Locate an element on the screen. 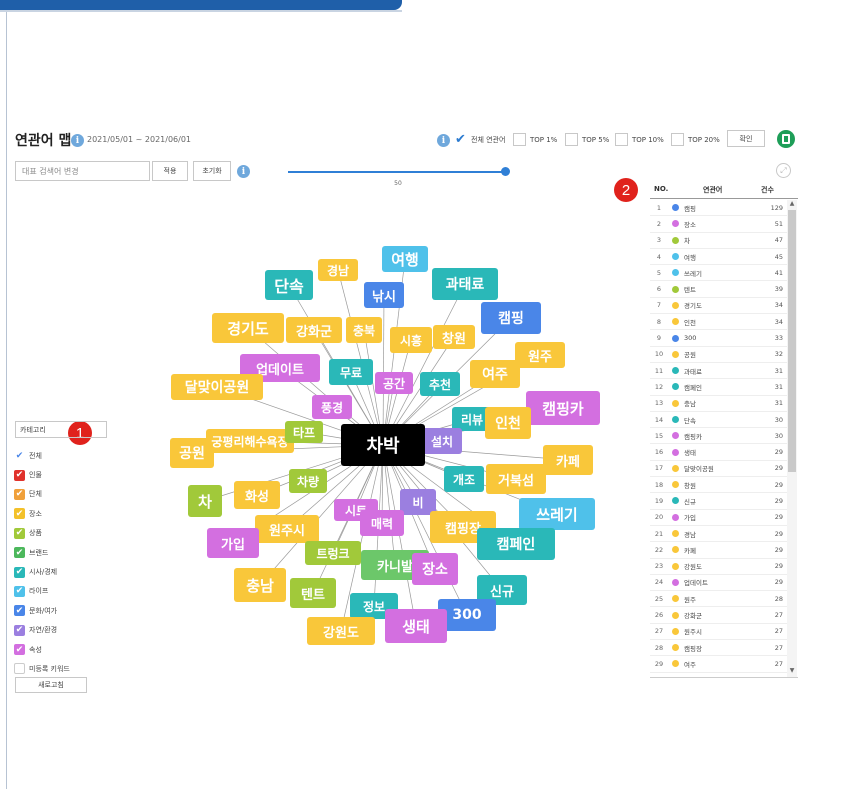 The height and width of the screenshot is (789, 843). table-row: 21 경남 29 is located at coordinates (718, 534).